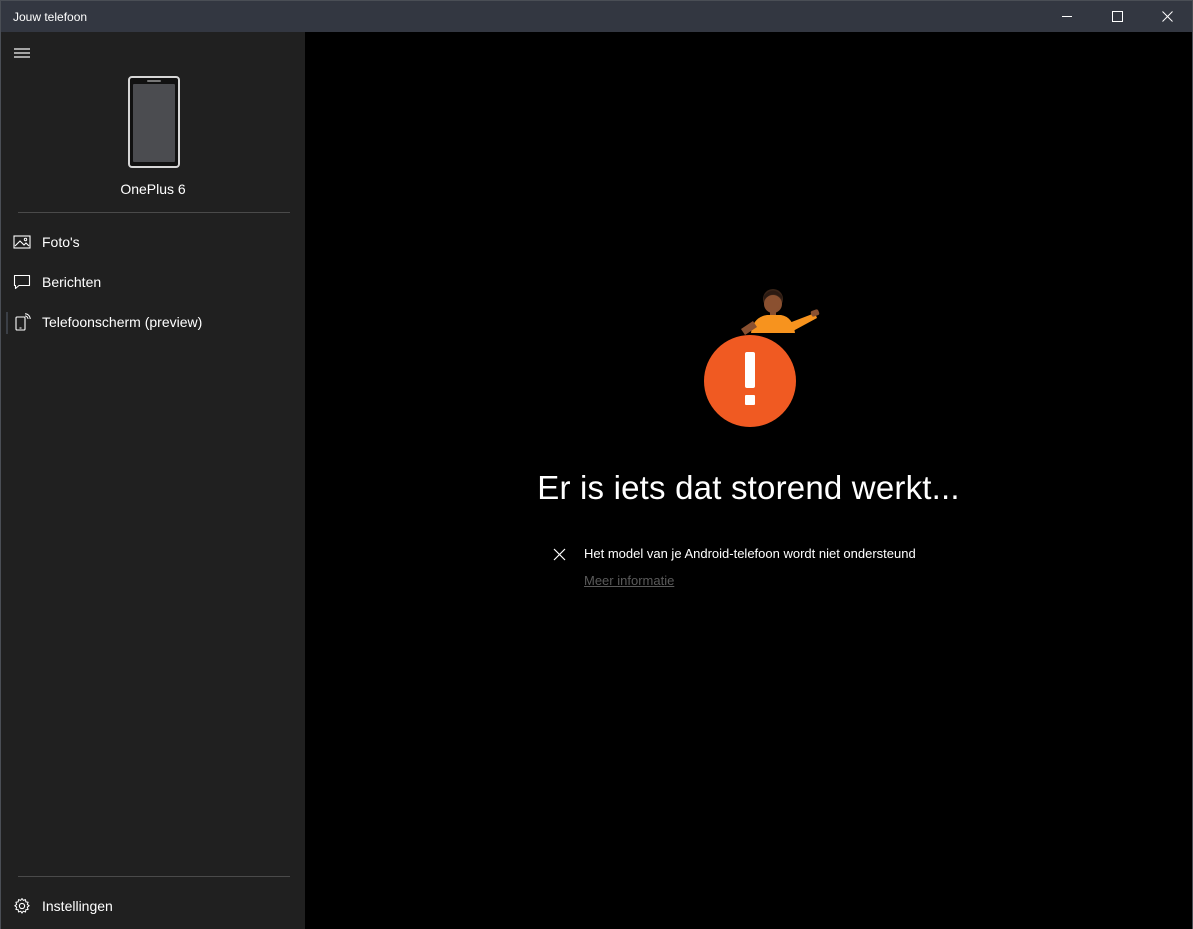 The width and height of the screenshot is (1193, 929). I want to click on sidebar-item-photos: Foto's, so click(153, 242).